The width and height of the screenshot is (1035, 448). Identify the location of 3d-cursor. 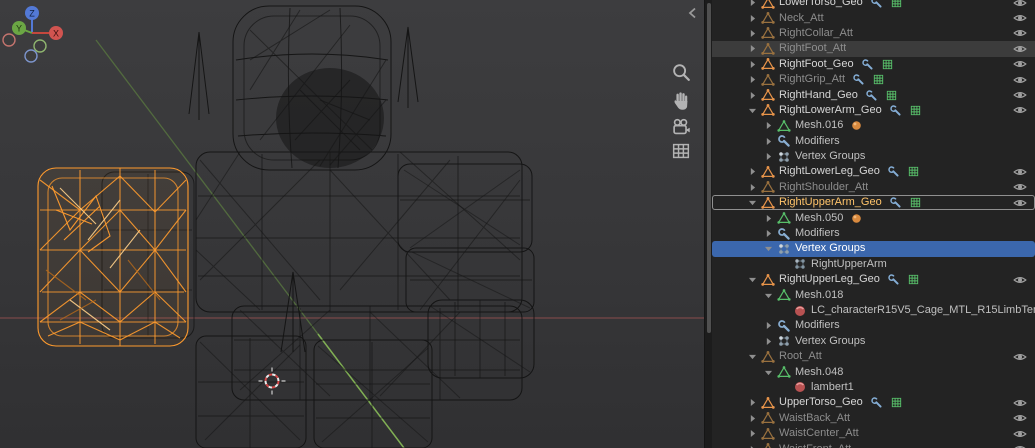
(272, 381).